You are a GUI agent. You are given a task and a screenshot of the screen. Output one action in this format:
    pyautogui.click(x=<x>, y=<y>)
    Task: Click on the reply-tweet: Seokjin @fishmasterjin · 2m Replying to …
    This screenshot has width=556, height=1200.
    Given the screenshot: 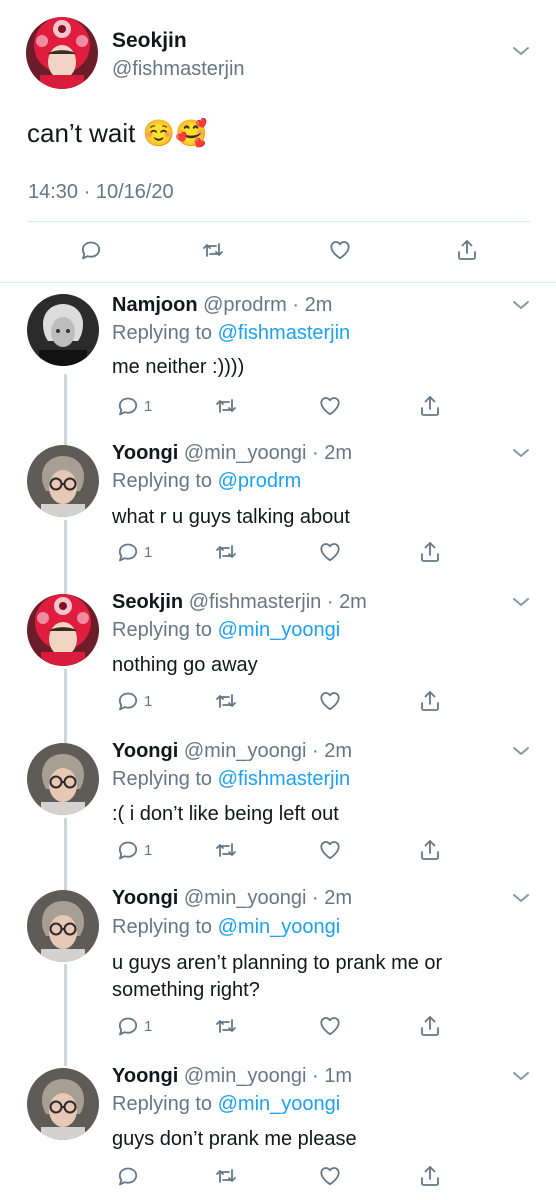 What is the action you would take?
    pyautogui.click(x=278, y=652)
    